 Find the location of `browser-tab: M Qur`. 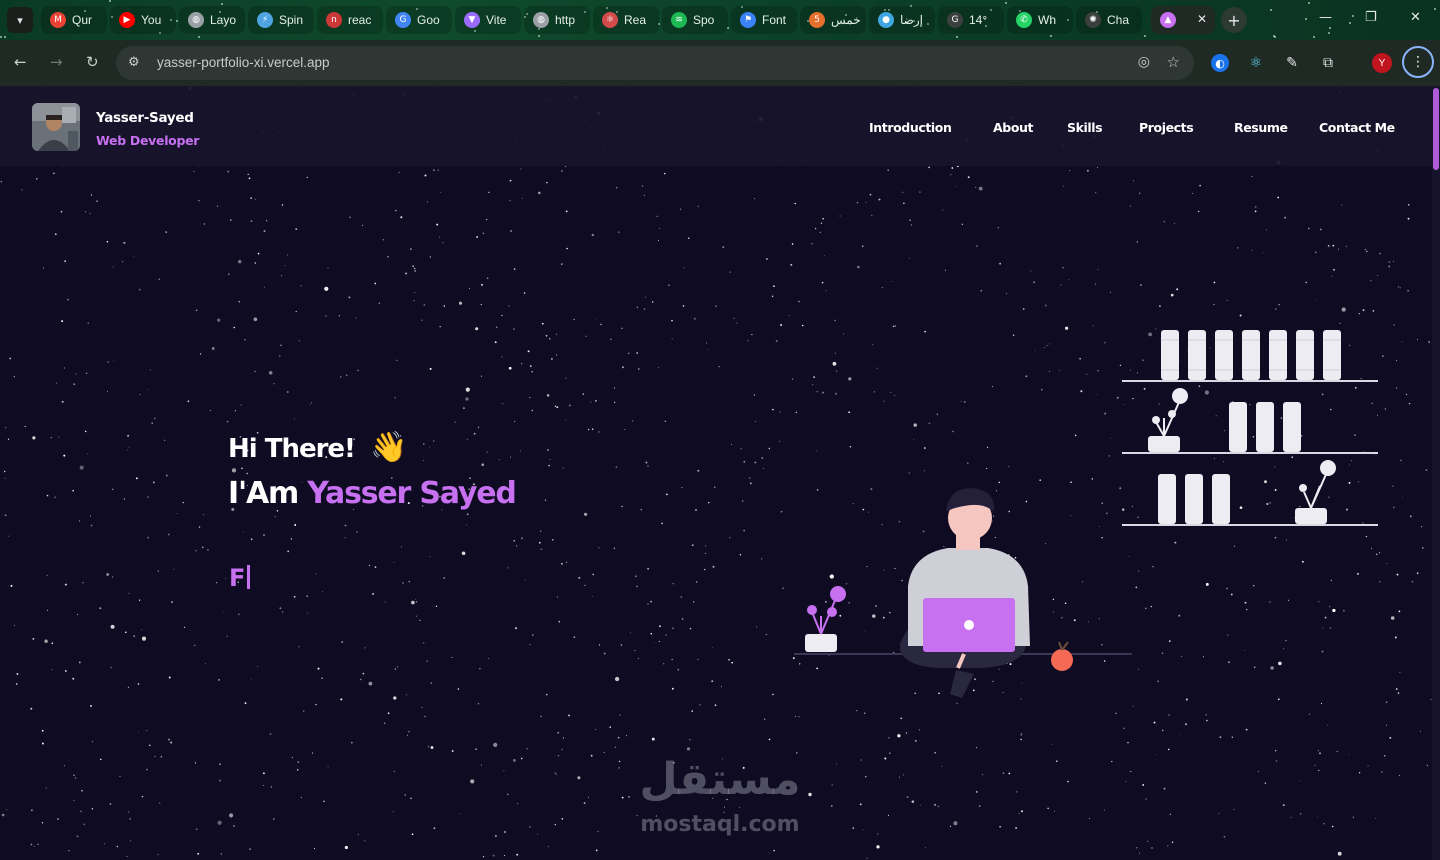

browser-tab: M Qur is located at coordinates (74, 20).